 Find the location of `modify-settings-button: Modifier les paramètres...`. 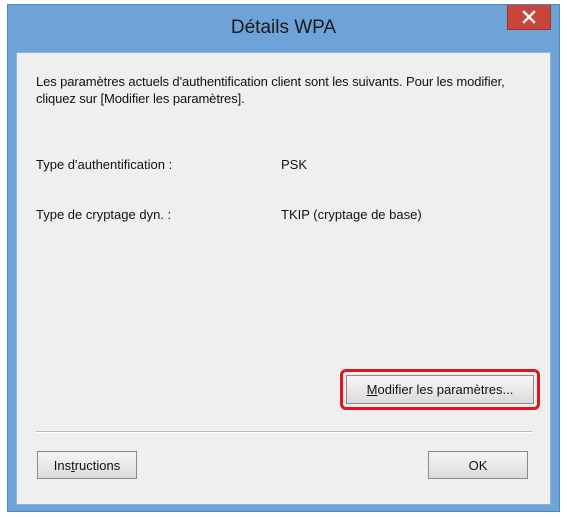

modify-settings-button: Modifier les paramètres... is located at coordinates (440, 389).